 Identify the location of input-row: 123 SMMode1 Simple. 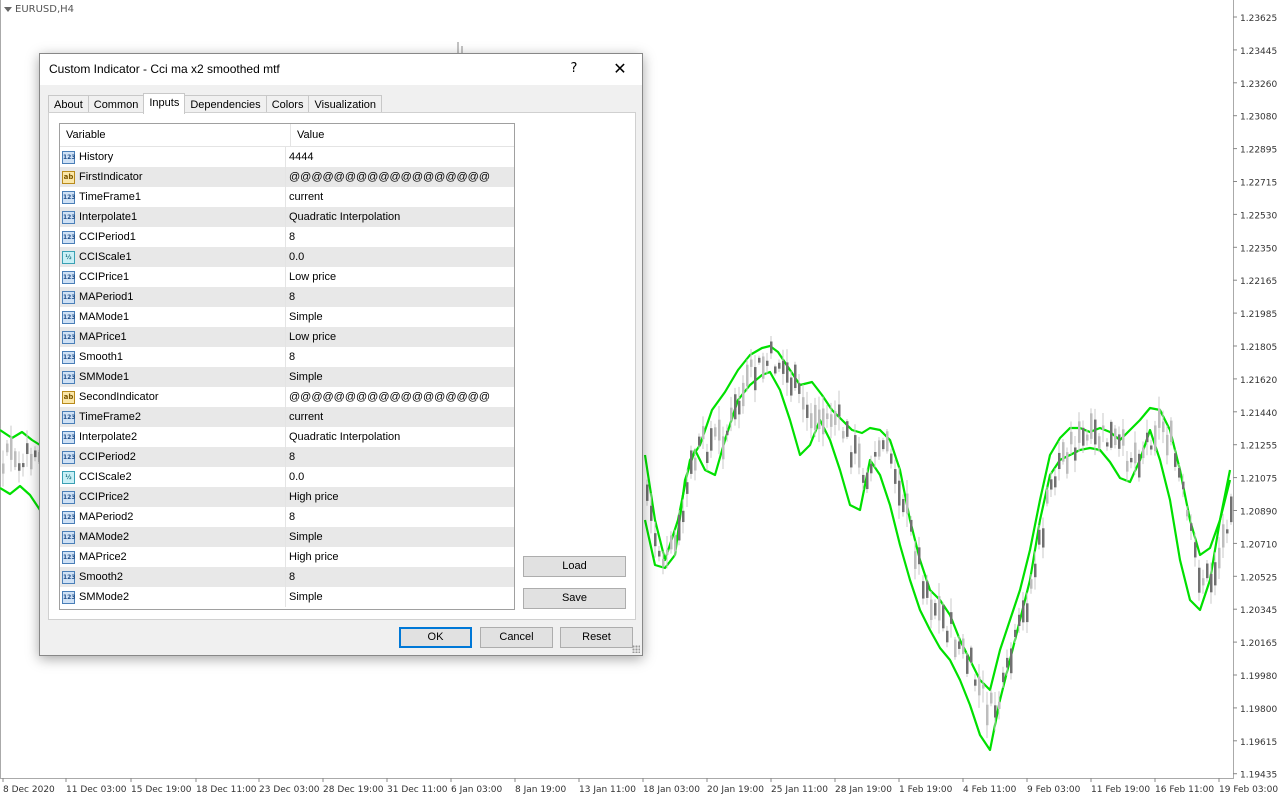
(287, 377).